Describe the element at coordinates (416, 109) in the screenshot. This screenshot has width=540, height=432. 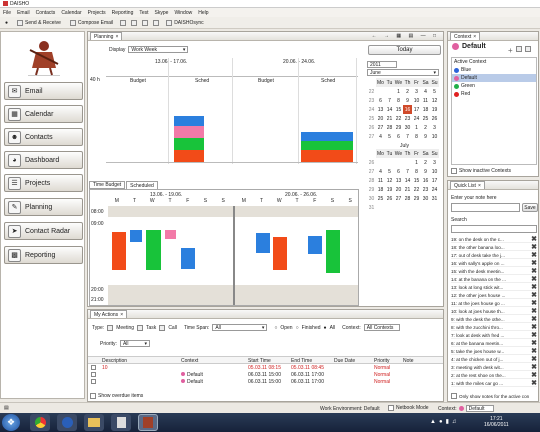
I see `day-cell: 17` at that location.